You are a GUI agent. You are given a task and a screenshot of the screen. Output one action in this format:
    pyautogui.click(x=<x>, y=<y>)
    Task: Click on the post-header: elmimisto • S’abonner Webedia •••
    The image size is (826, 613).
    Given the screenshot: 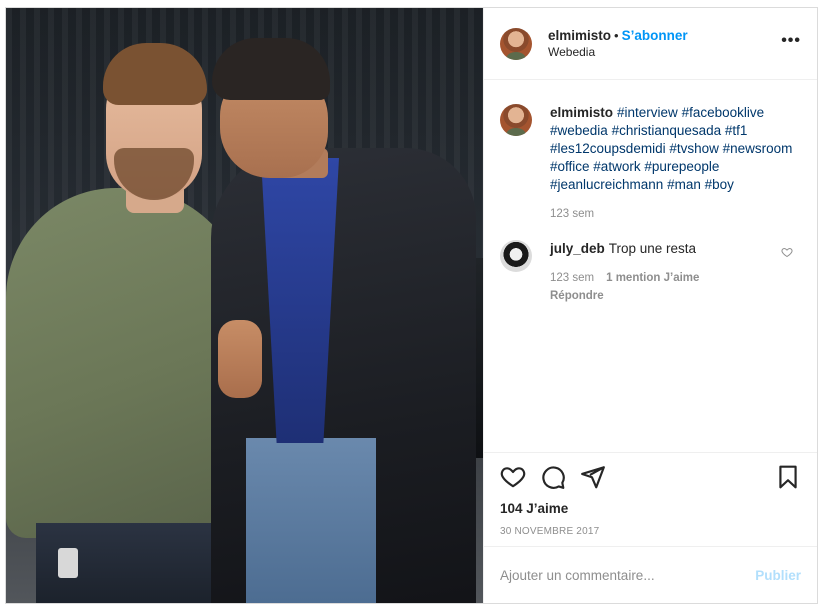 What is the action you would take?
    pyautogui.click(x=650, y=44)
    